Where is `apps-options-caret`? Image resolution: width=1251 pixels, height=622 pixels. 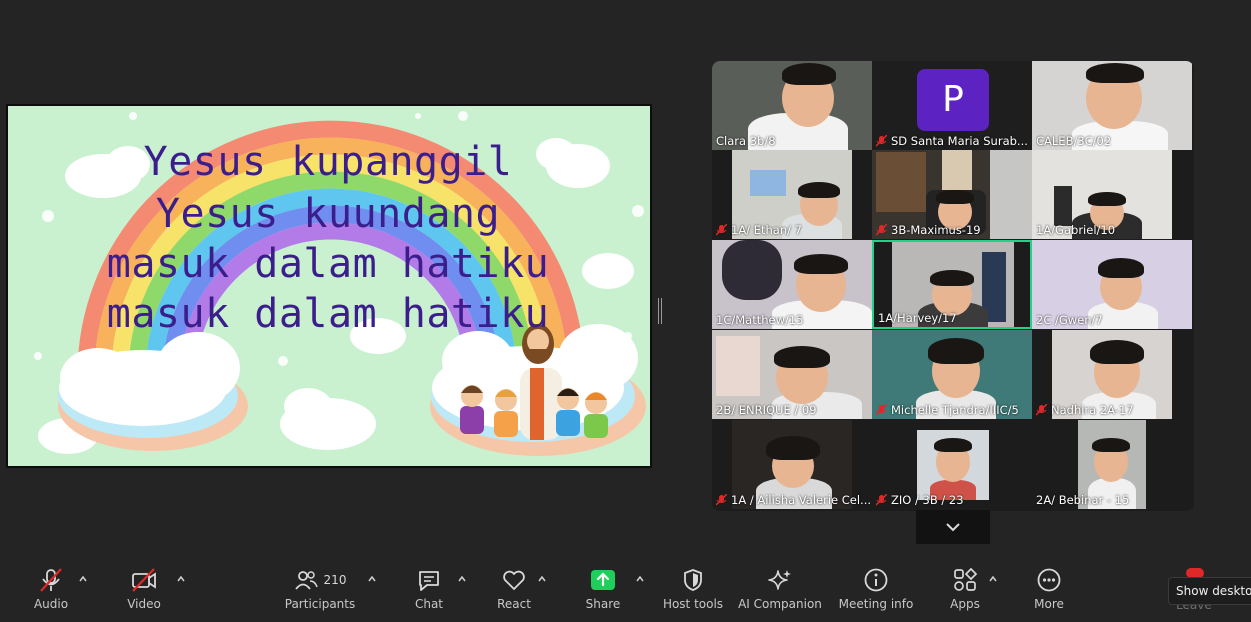
apps-options-caret is located at coordinates (993, 579).